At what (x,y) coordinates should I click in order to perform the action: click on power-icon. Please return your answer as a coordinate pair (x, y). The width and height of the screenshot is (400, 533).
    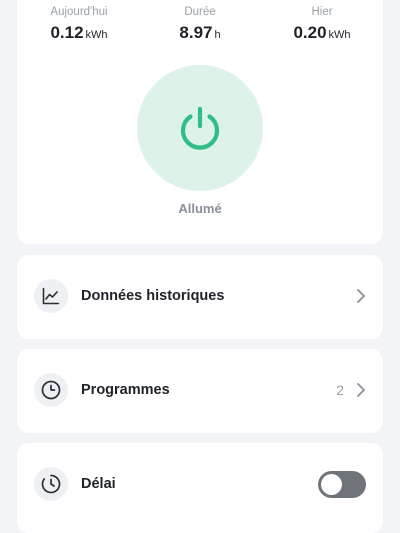
    Looking at the image, I should click on (200, 128).